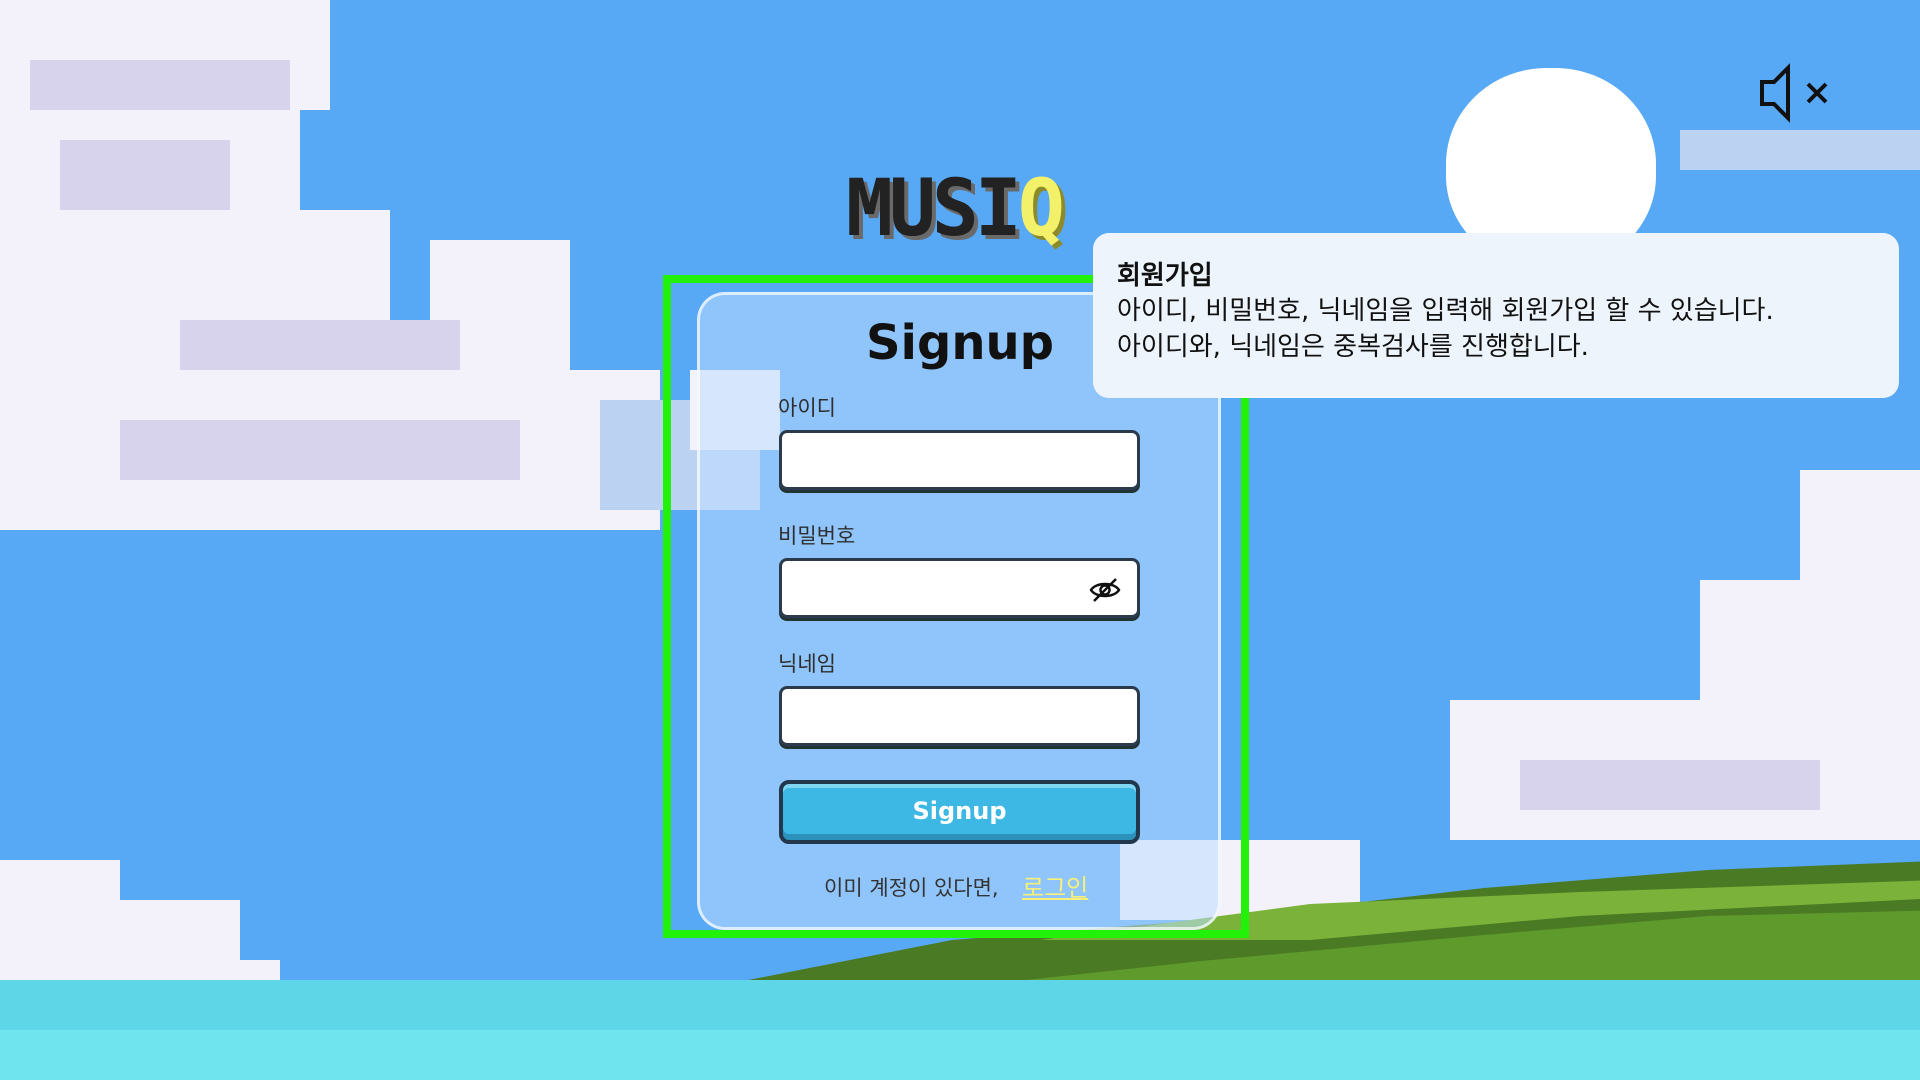 The height and width of the screenshot is (1080, 1920). I want to click on password-visibility-toggle, so click(1105, 590).